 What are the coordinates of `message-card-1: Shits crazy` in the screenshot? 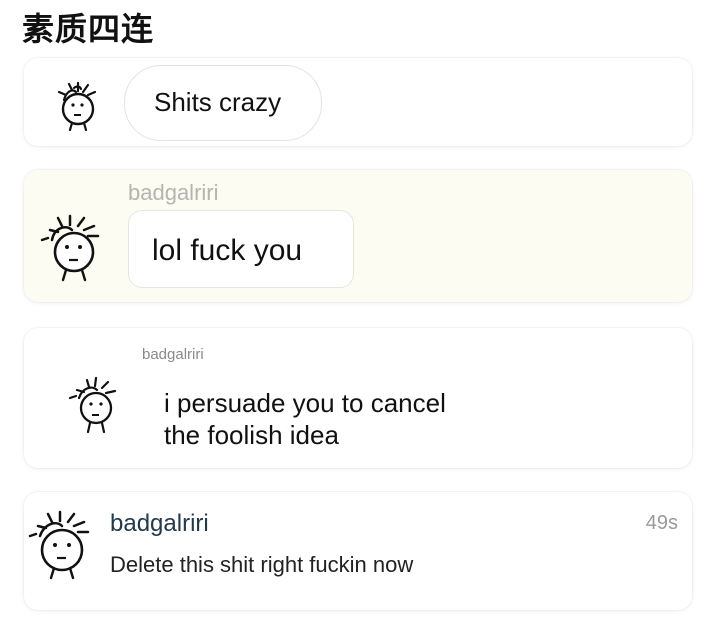 It's located at (358, 102).